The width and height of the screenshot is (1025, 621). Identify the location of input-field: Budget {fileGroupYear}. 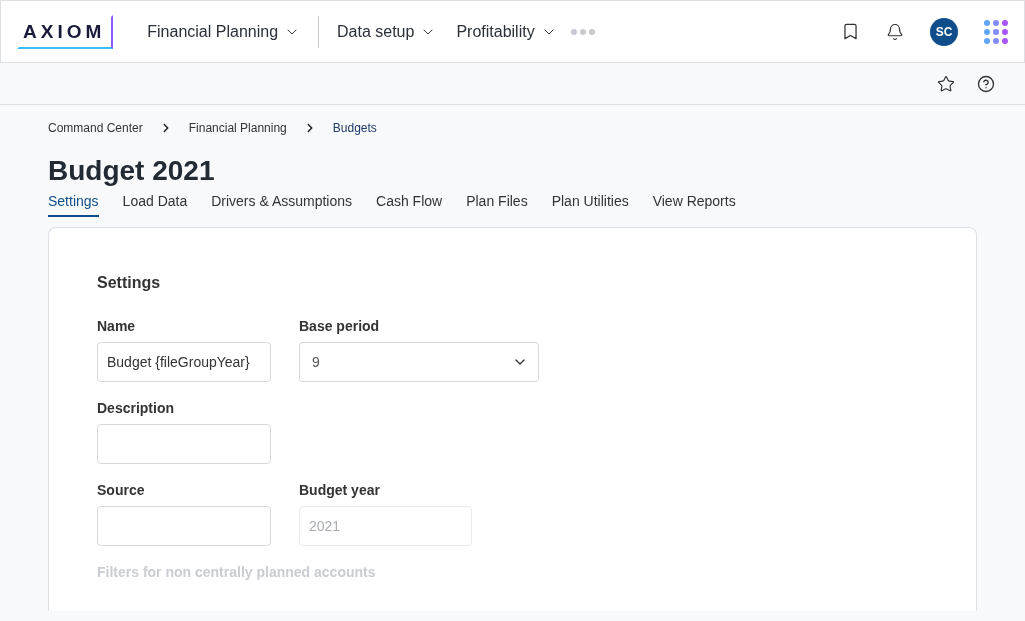
(184, 362).